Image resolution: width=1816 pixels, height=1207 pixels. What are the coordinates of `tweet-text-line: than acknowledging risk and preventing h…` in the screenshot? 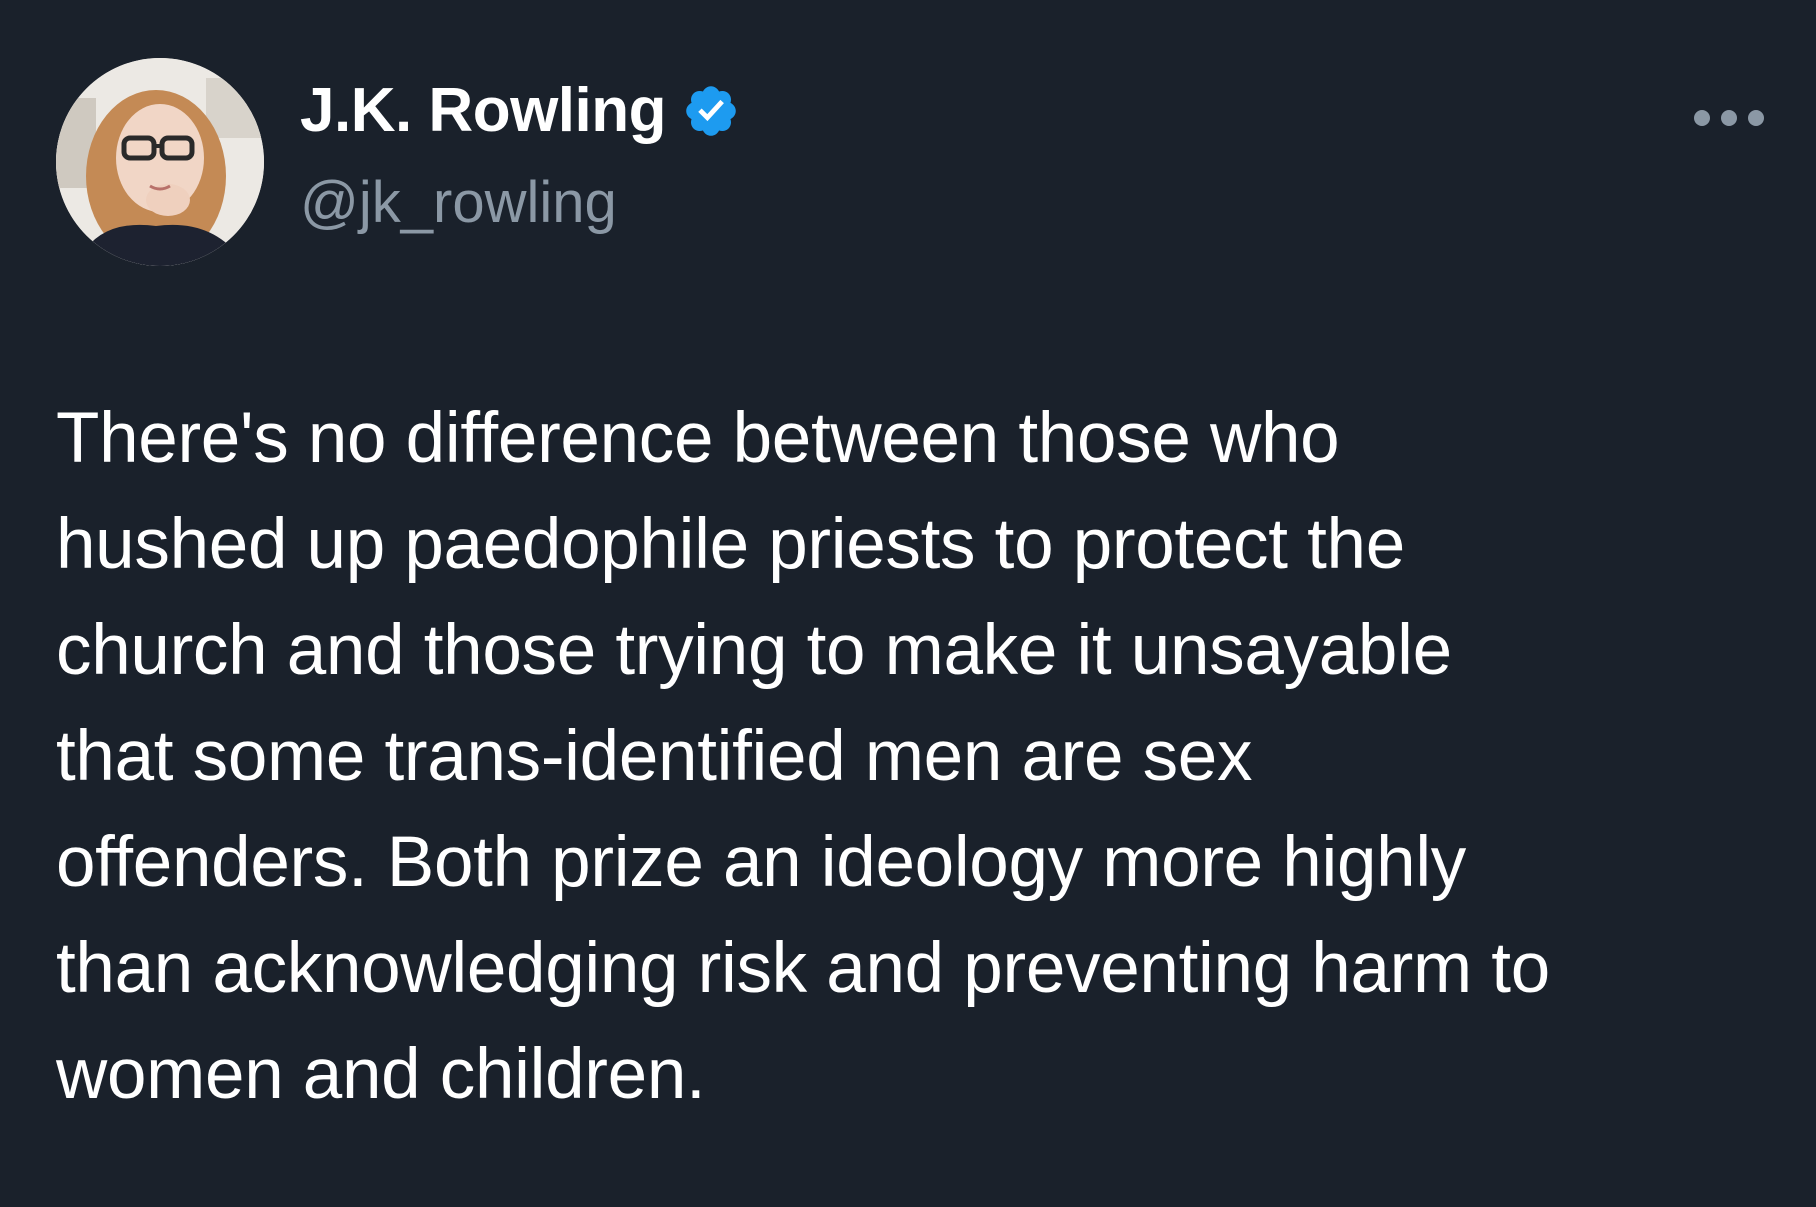 It's located at (803, 968).